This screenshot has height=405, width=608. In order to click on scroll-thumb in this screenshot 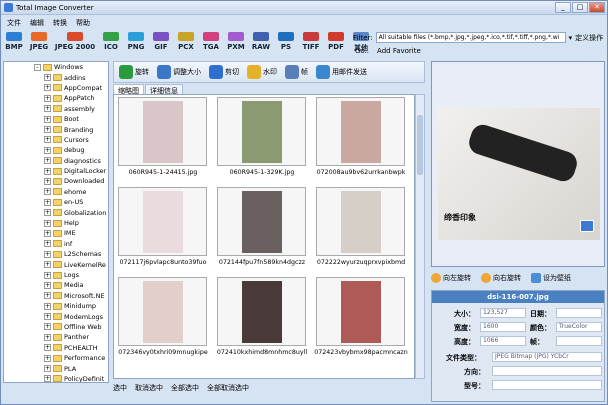, I will do `click(420, 145)`.